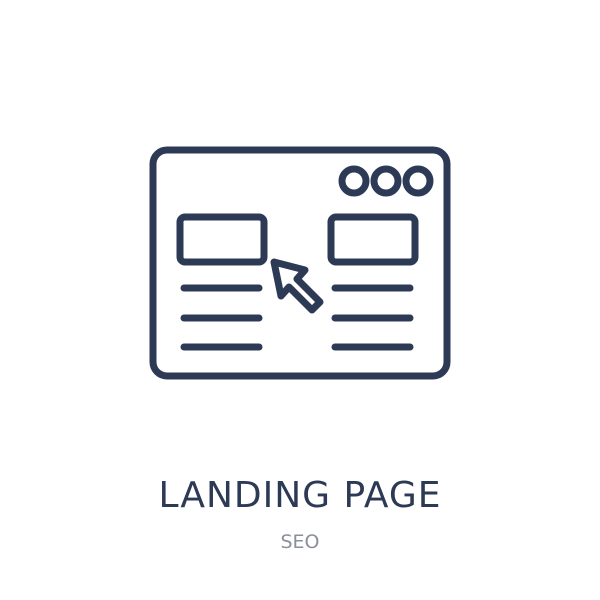  What do you see at coordinates (300, 495) in the screenshot?
I see `icon-title: LANDING PAGE` at bounding box center [300, 495].